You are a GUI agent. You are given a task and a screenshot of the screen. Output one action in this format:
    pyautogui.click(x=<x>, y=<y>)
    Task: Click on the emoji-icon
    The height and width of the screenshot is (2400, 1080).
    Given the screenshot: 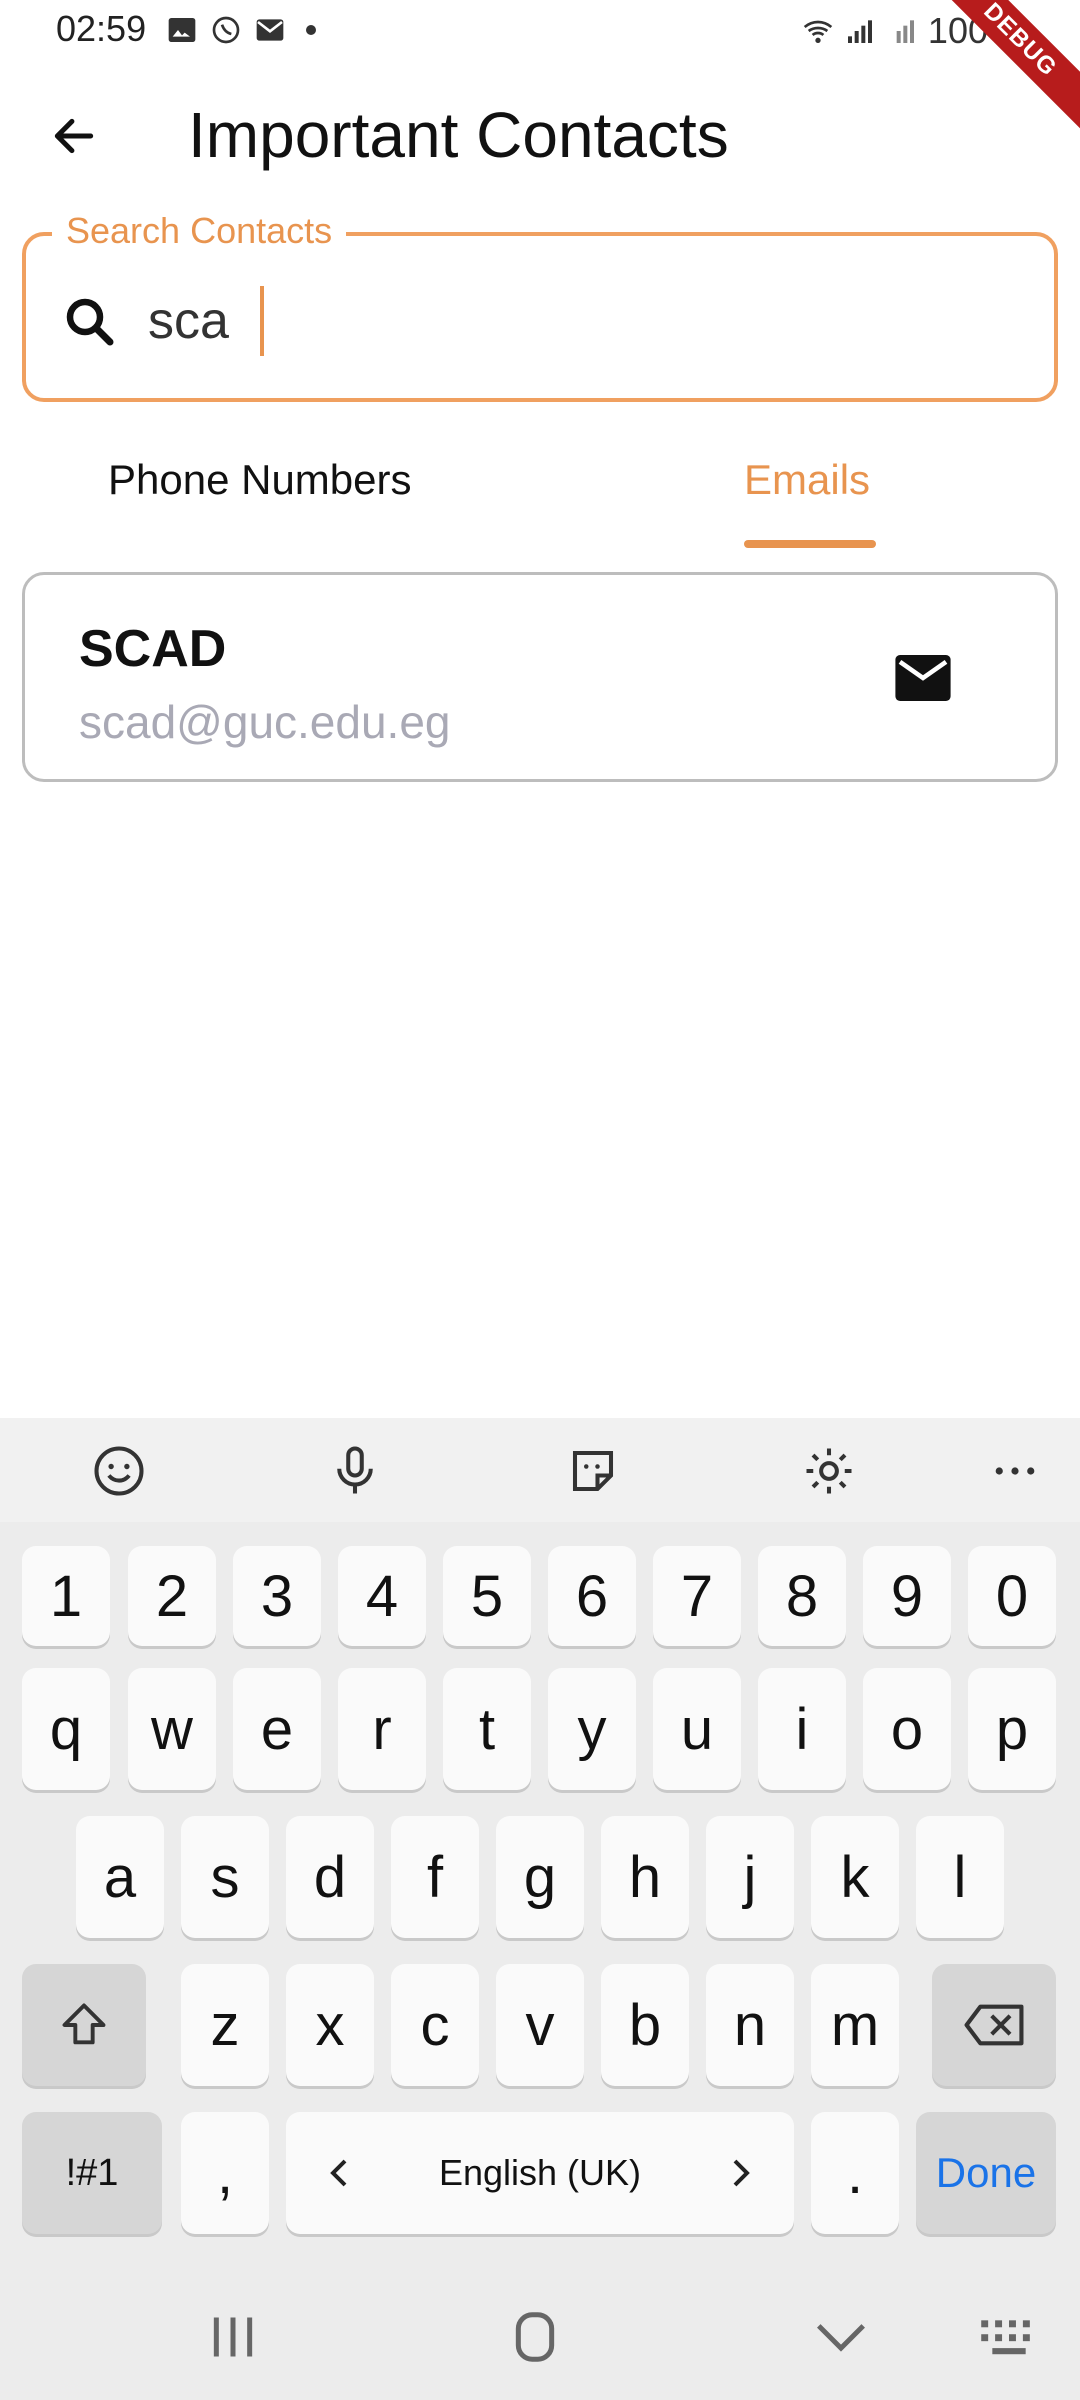 What is the action you would take?
    pyautogui.click(x=119, y=1471)
    